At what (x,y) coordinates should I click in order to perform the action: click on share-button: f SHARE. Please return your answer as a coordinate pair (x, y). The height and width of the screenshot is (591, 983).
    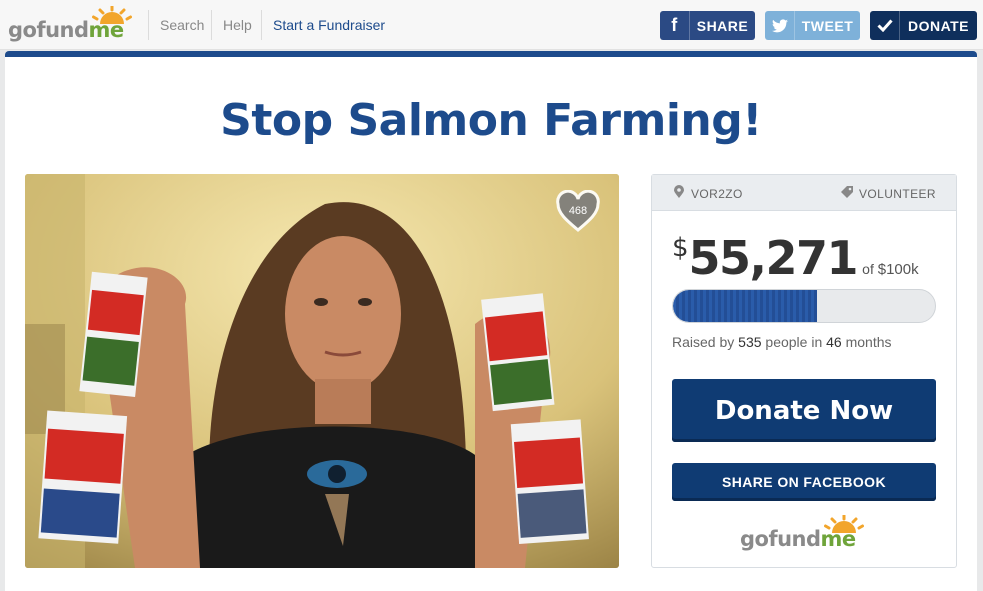
    Looking at the image, I should click on (707, 25).